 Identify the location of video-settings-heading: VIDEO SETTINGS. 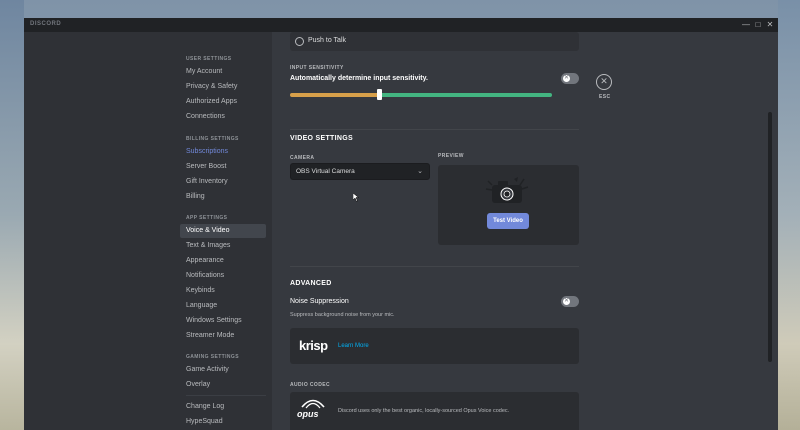
(321, 138).